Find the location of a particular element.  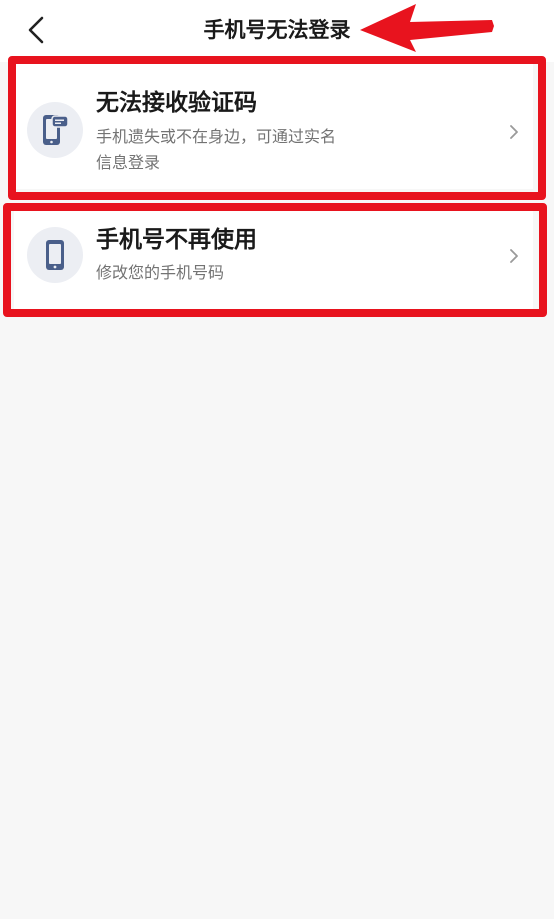

mobile-phone-icon is located at coordinates (55, 255).